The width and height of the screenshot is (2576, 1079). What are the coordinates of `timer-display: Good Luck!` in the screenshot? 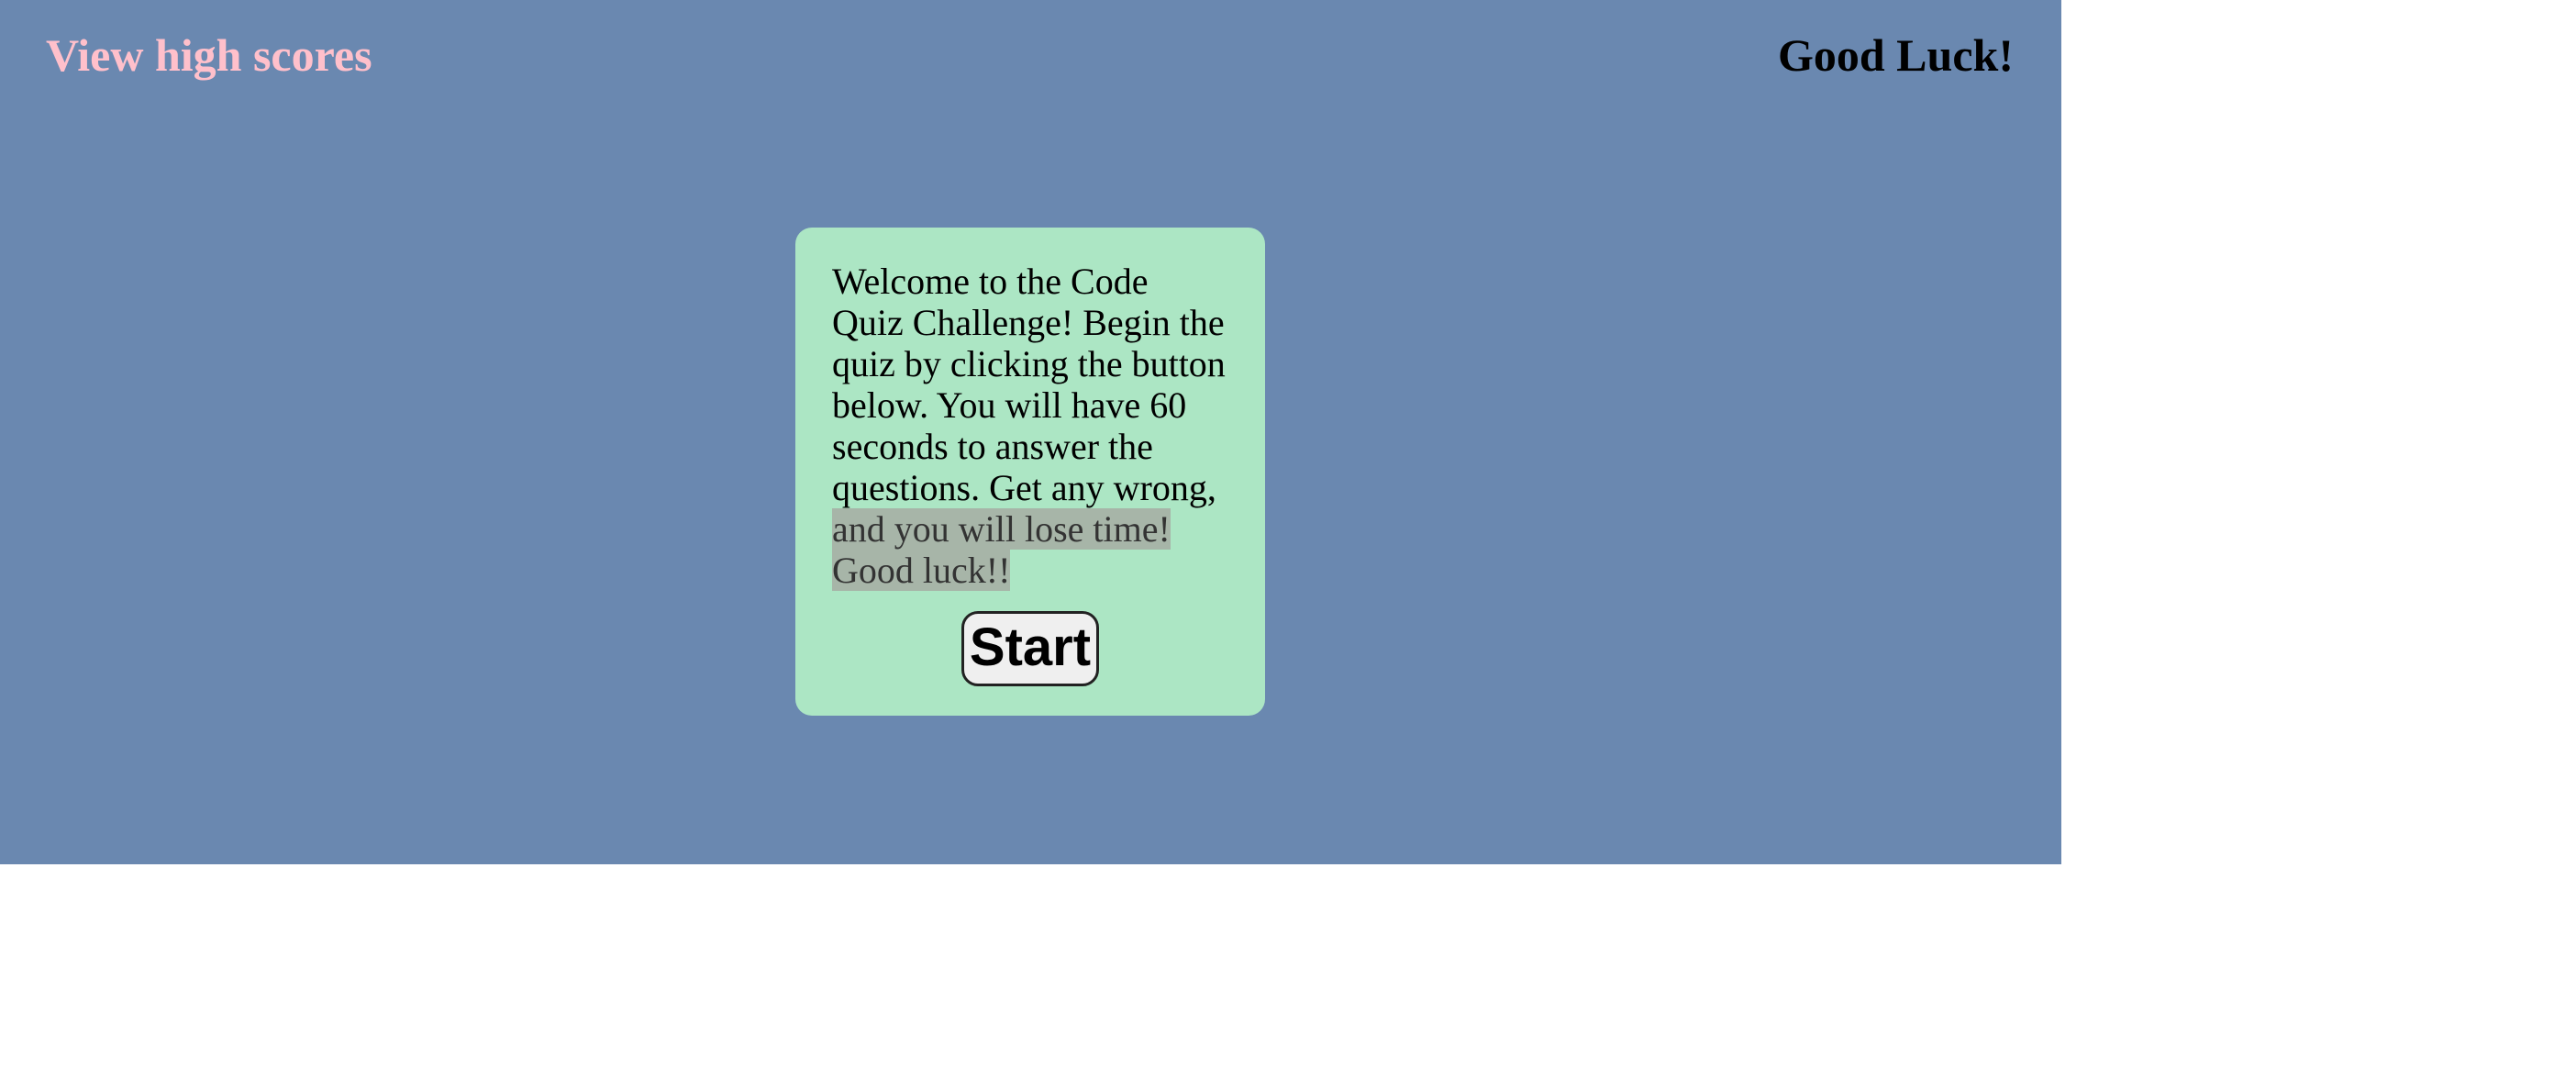 It's located at (1895, 55).